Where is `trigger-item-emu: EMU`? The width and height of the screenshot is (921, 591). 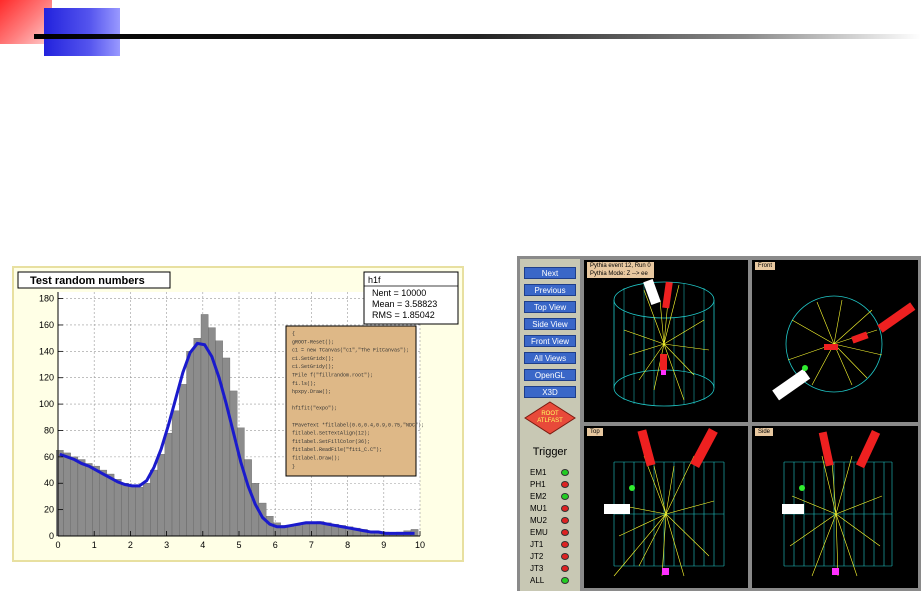 trigger-item-emu: EMU is located at coordinates (551, 533).